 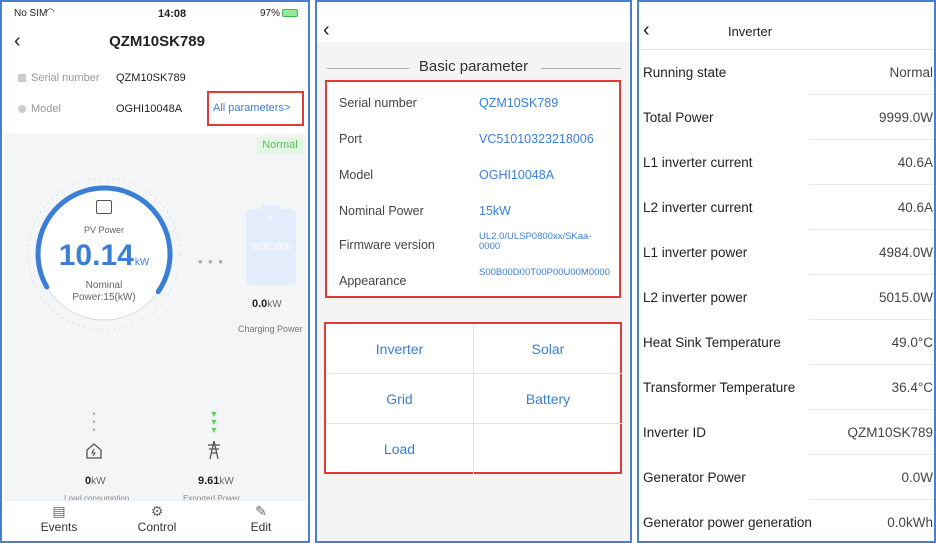 What do you see at coordinates (58, 78) in the screenshot?
I see `serial-label: Serial number` at bounding box center [58, 78].